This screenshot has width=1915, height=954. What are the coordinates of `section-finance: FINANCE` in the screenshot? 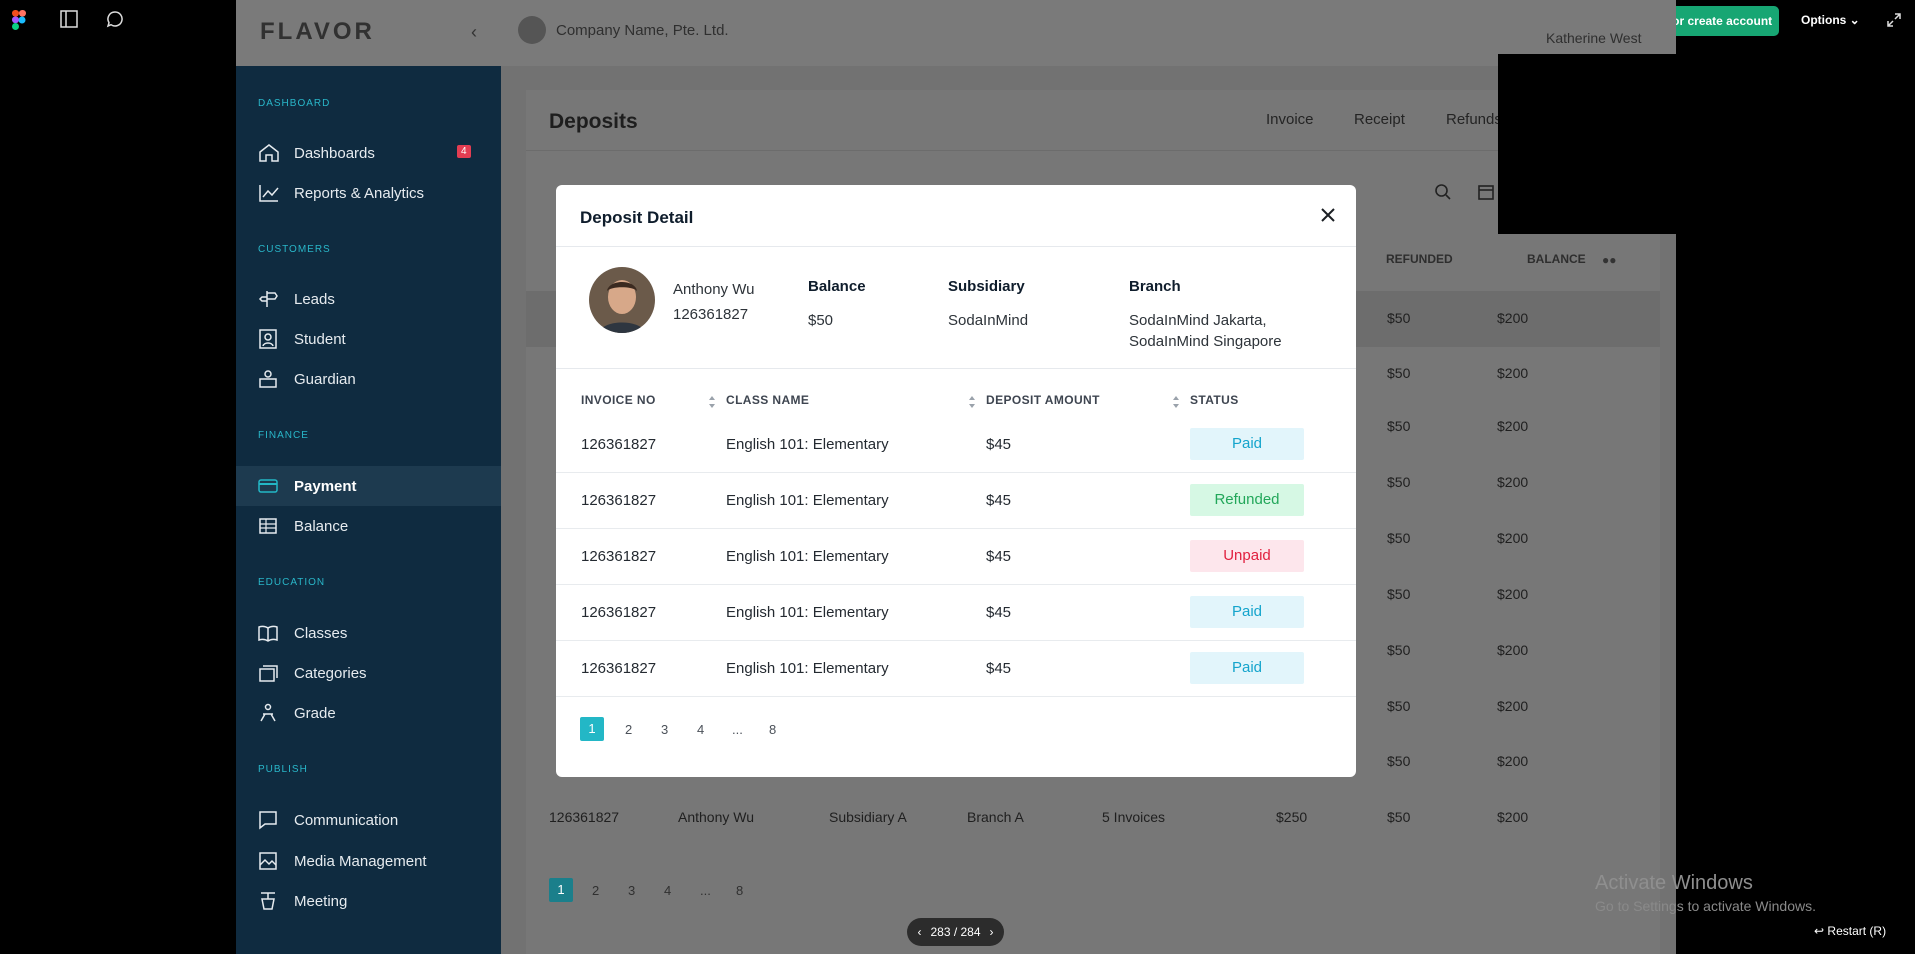 It's located at (283, 435).